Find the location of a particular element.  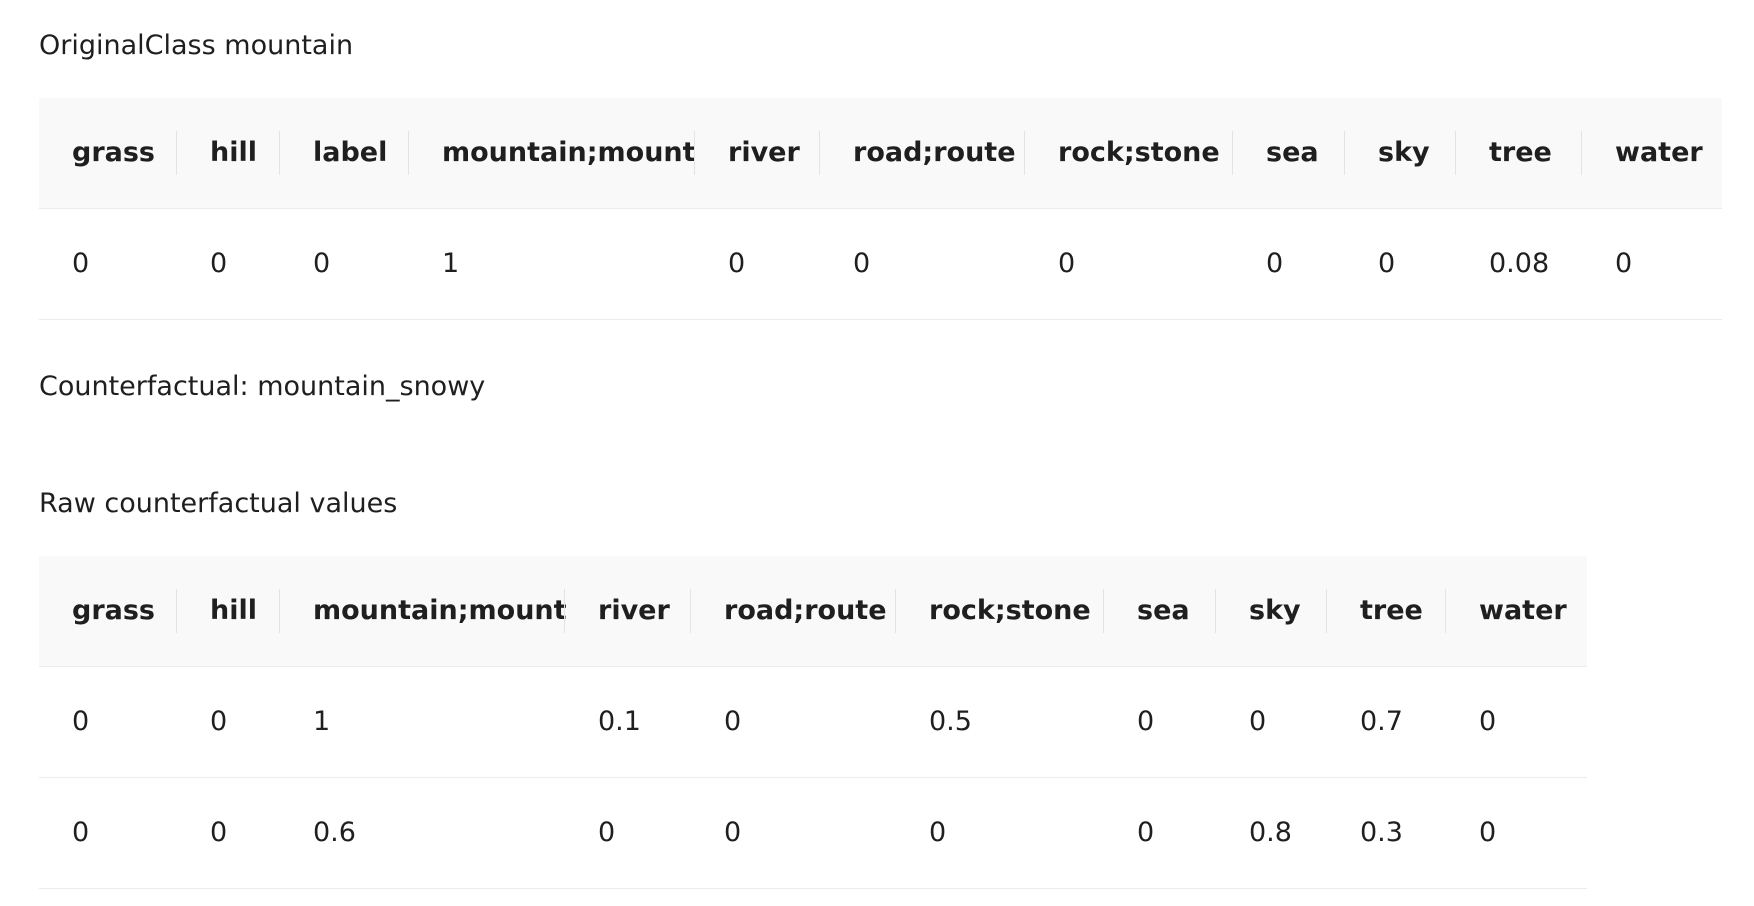

original-class-heading: OriginalClass mountain is located at coordinates (196, 45).